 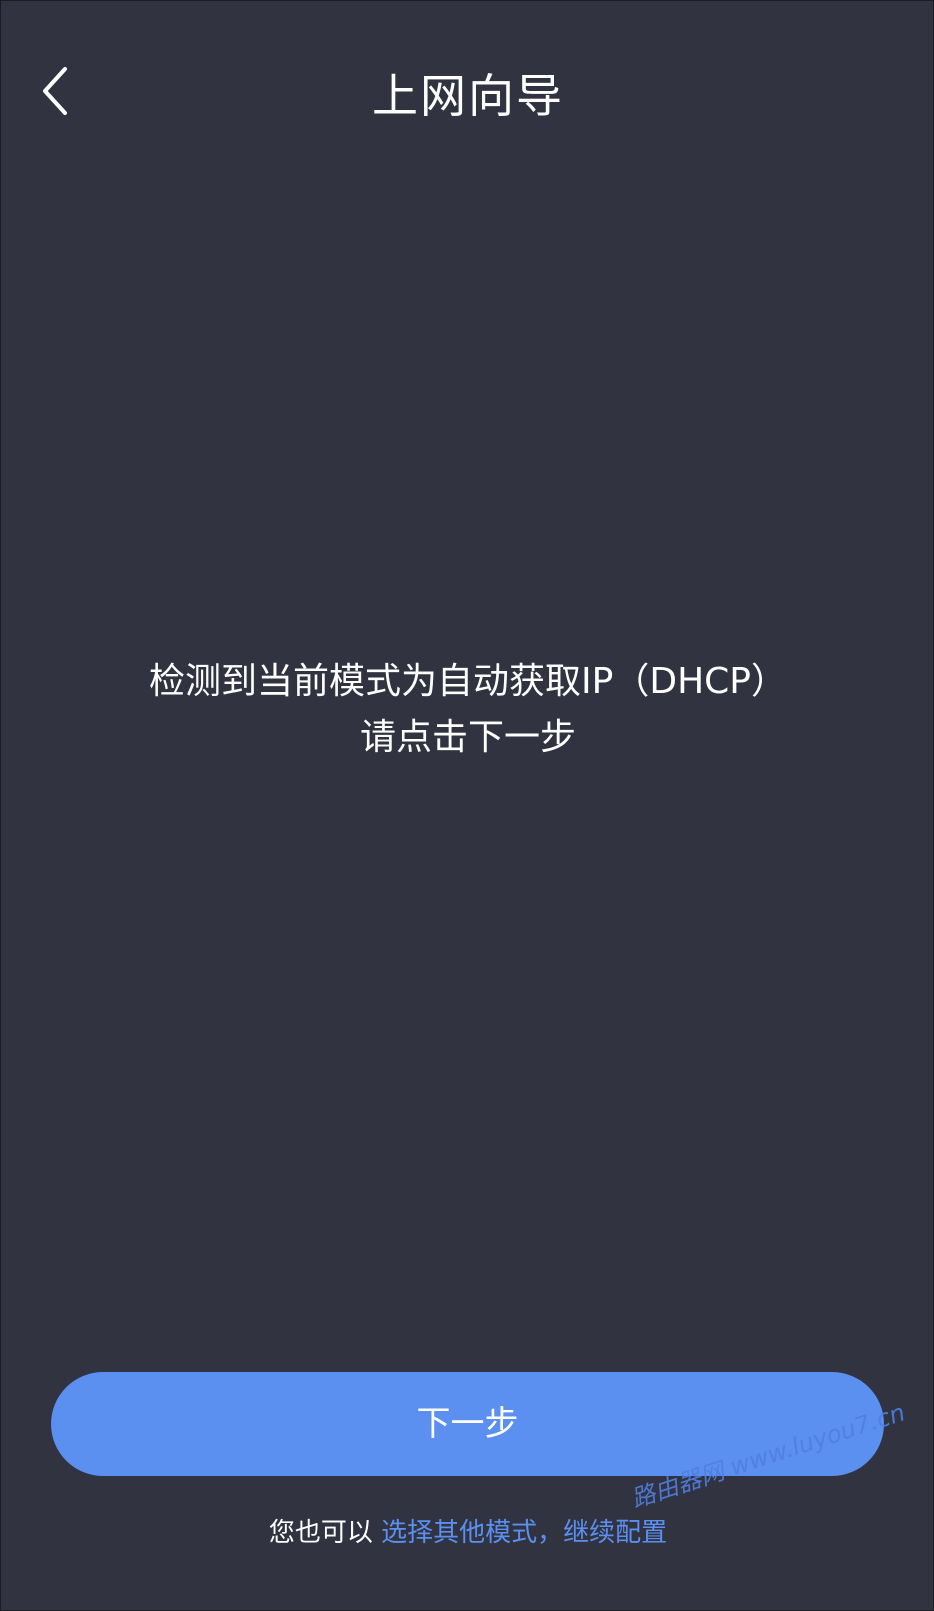 I want to click on footer-hint: 您也可以 选择其他模式，继续配置, so click(x=467, y=1533).